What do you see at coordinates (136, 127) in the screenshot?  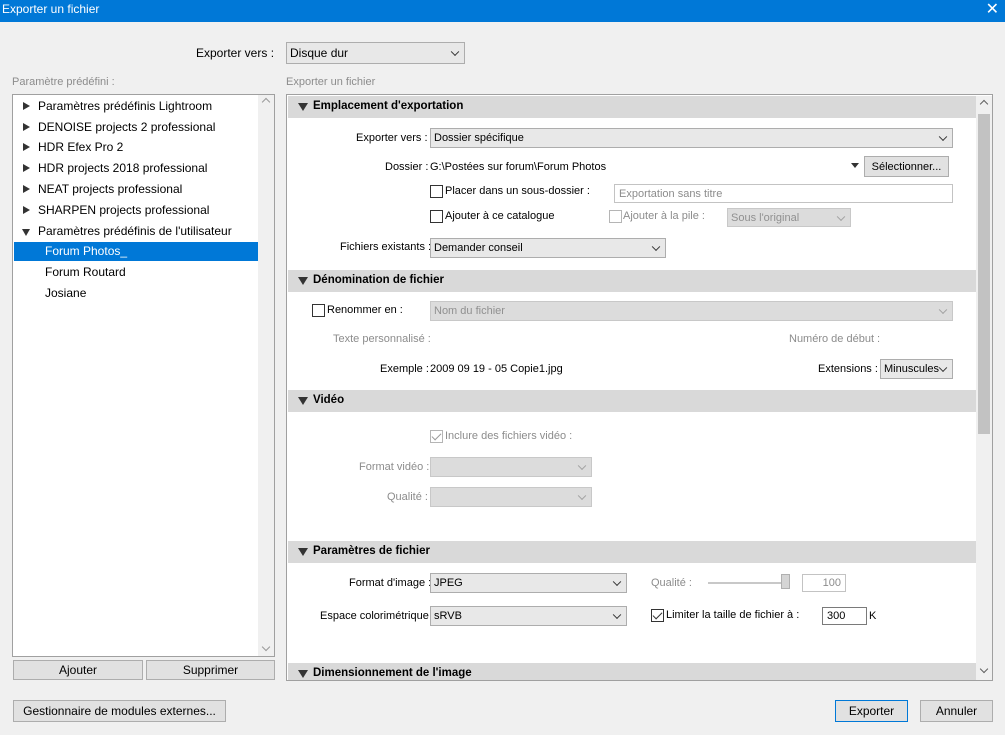 I see `preset-group-denoise: DENOISE projects 2 professional` at bounding box center [136, 127].